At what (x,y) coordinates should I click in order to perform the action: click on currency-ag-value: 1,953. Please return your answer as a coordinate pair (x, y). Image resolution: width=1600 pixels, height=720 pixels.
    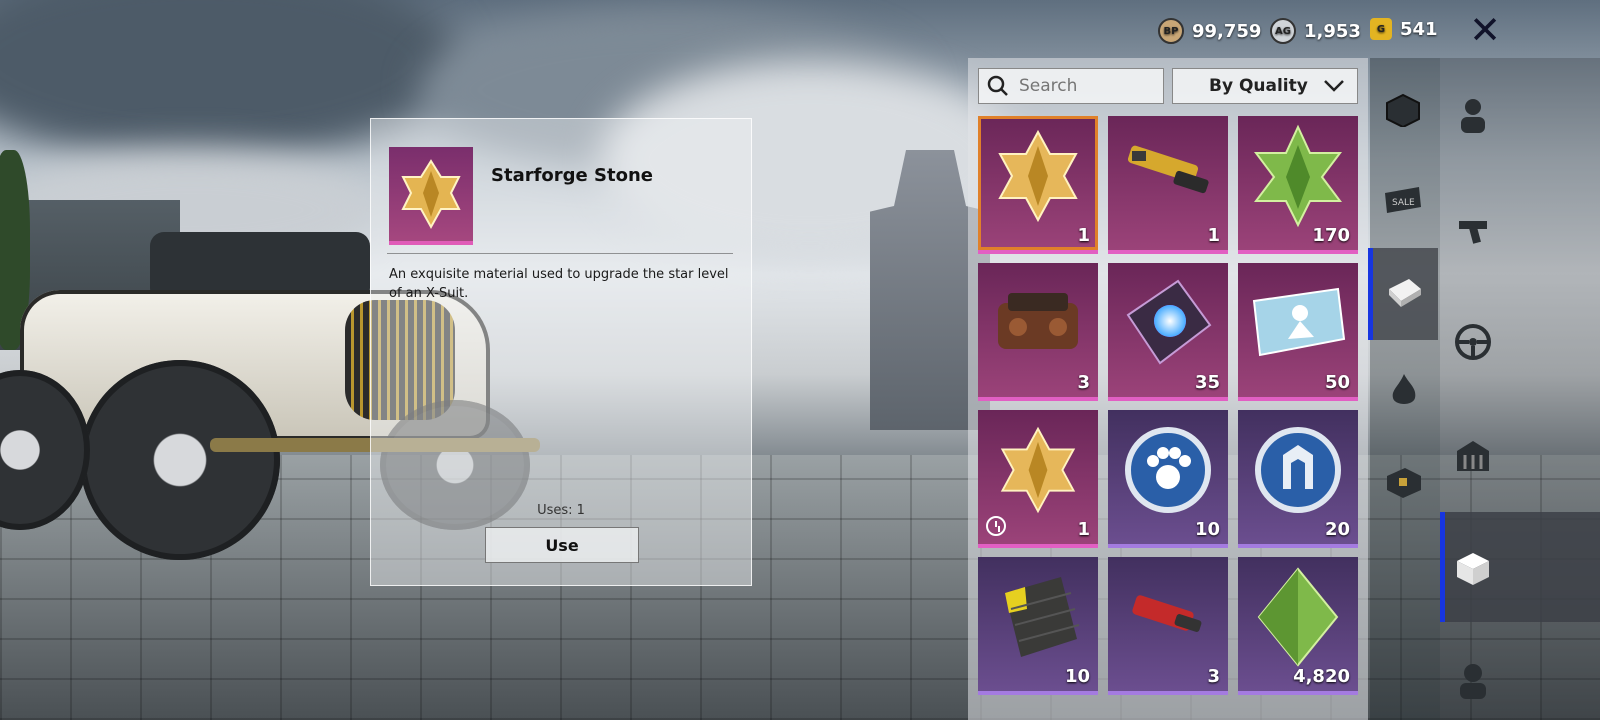
    Looking at the image, I should click on (1332, 31).